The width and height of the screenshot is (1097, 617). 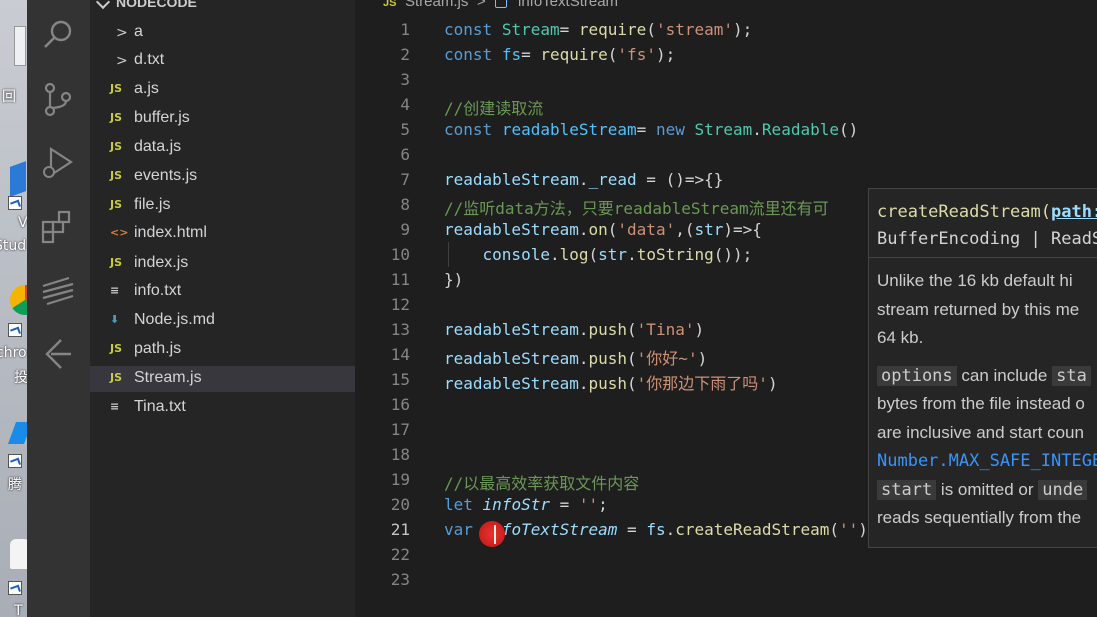 What do you see at coordinates (170, 232) in the screenshot?
I see `tree-item-label: index.html` at bounding box center [170, 232].